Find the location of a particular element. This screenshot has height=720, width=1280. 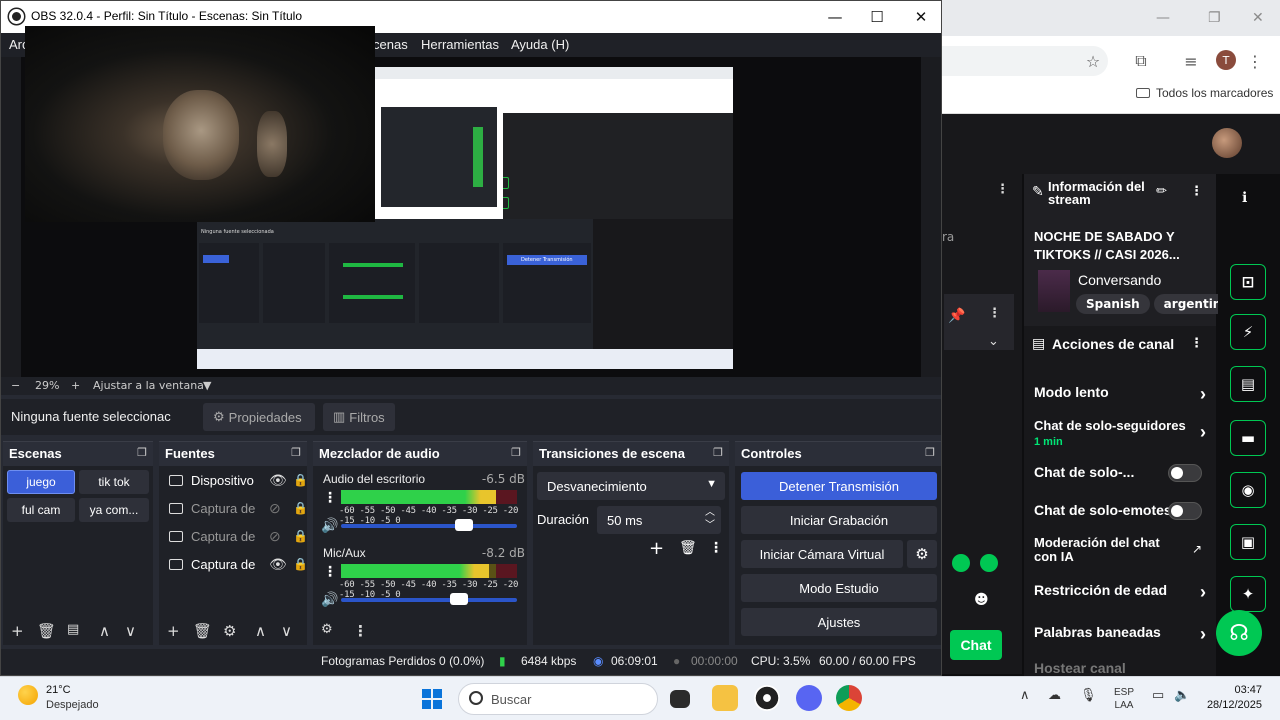

menu-herramientas: Herramientas is located at coordinates (460, 44).